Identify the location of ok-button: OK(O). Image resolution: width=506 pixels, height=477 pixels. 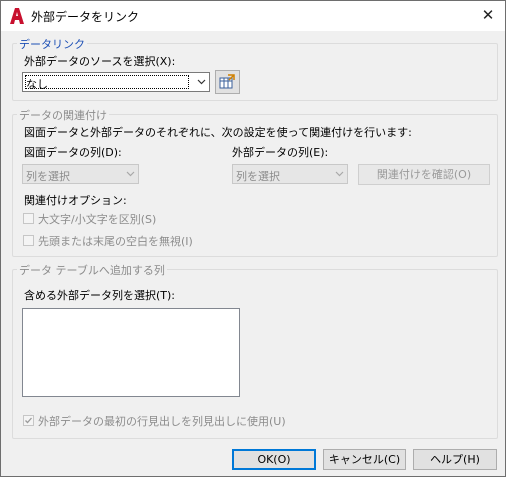
(274, 459).